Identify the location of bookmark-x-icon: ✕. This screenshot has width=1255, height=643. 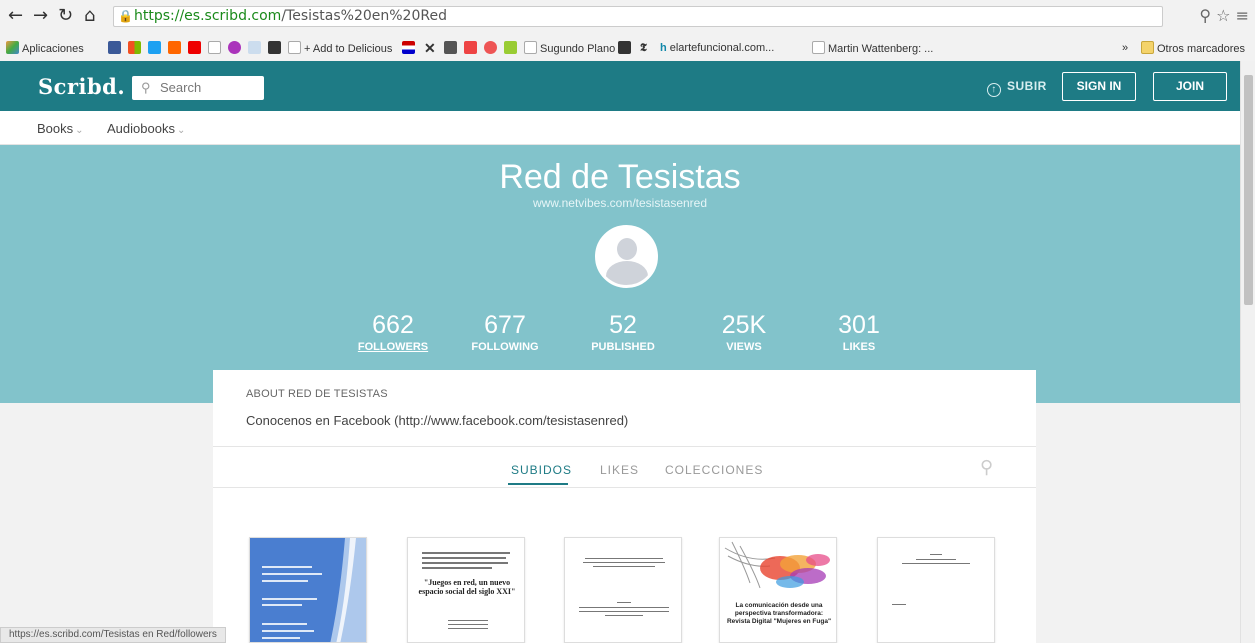
(430, 49).